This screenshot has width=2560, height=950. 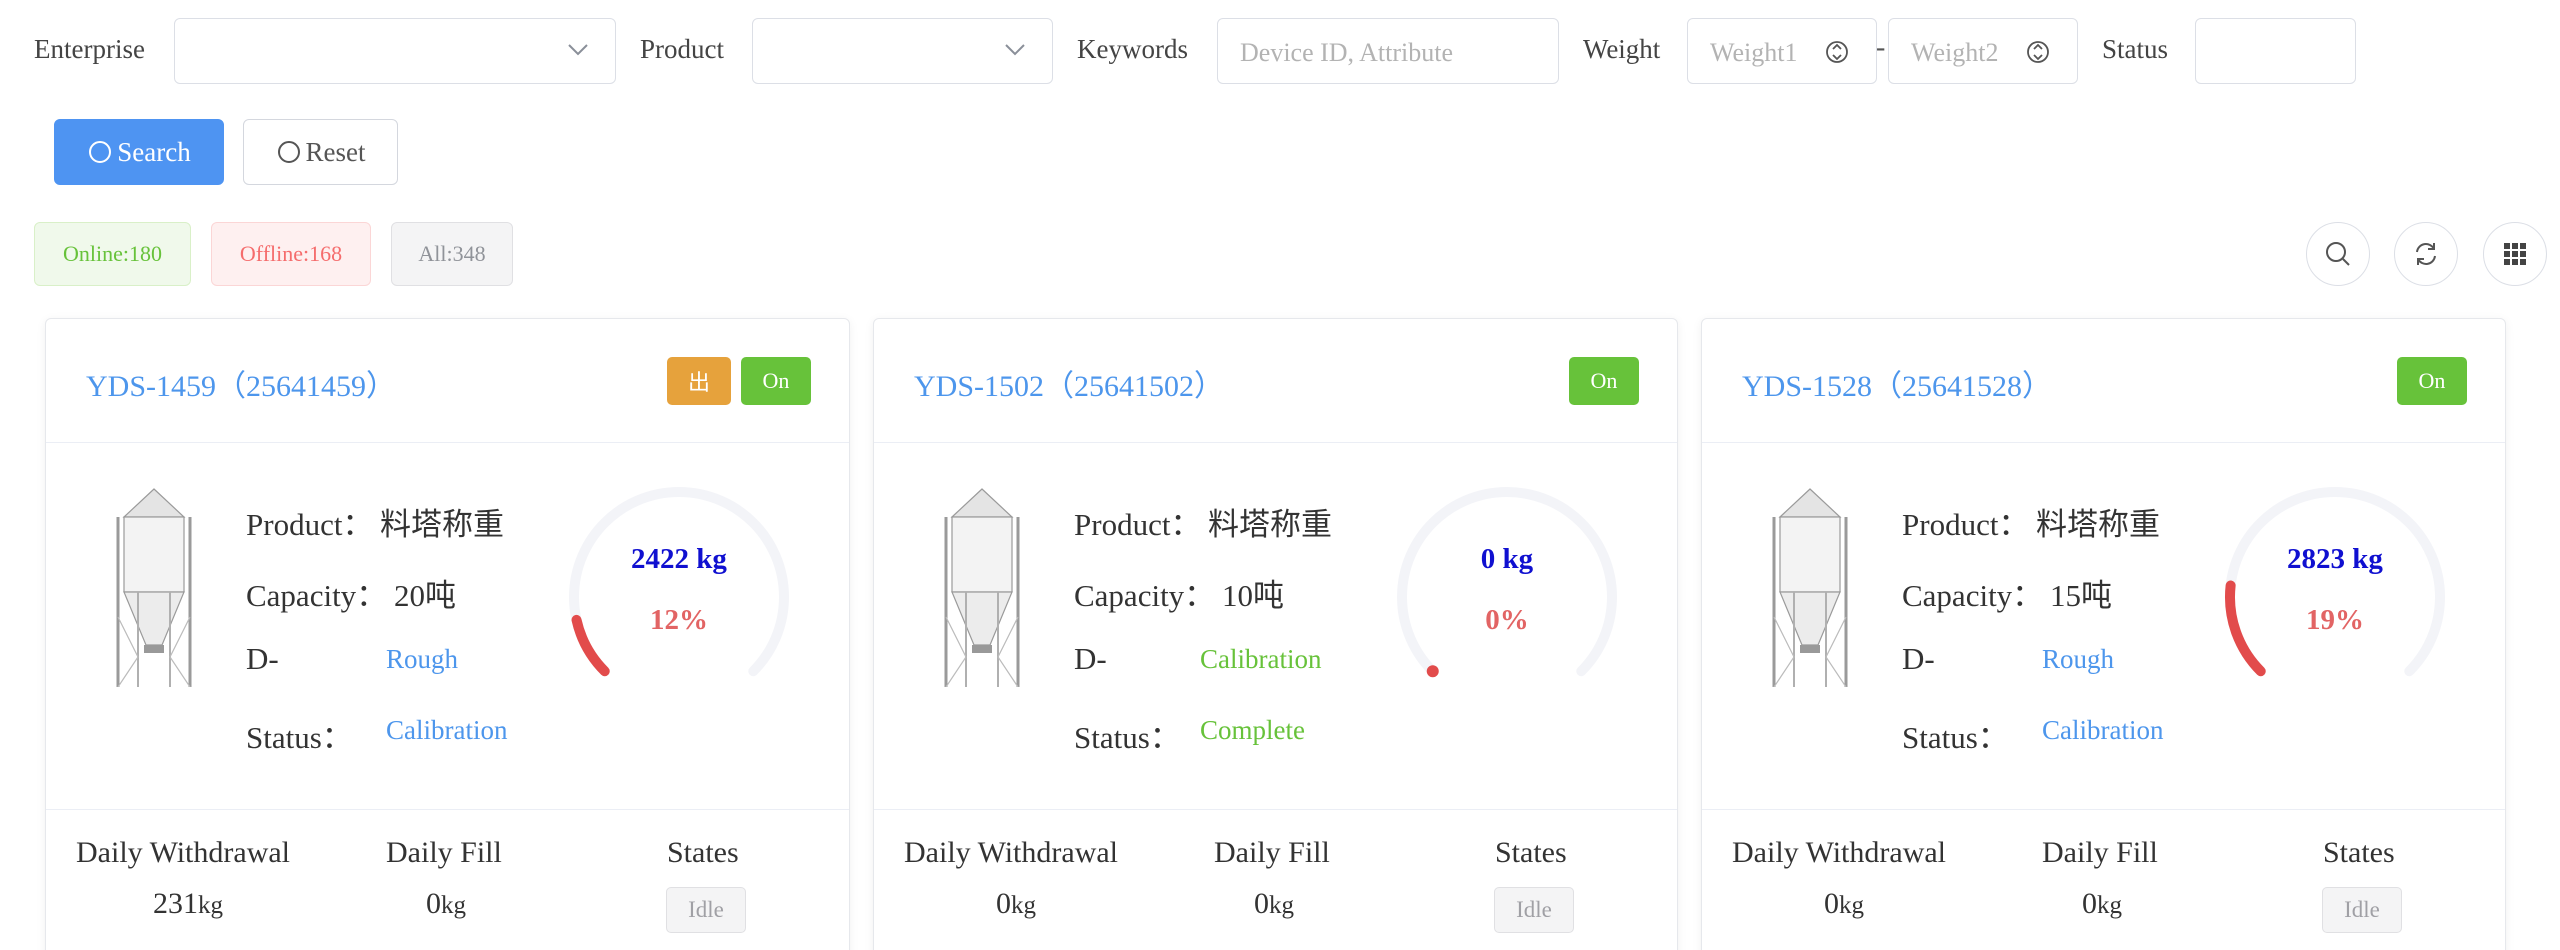 I want to click on refresh-icon, so click(x=2426, y=254).